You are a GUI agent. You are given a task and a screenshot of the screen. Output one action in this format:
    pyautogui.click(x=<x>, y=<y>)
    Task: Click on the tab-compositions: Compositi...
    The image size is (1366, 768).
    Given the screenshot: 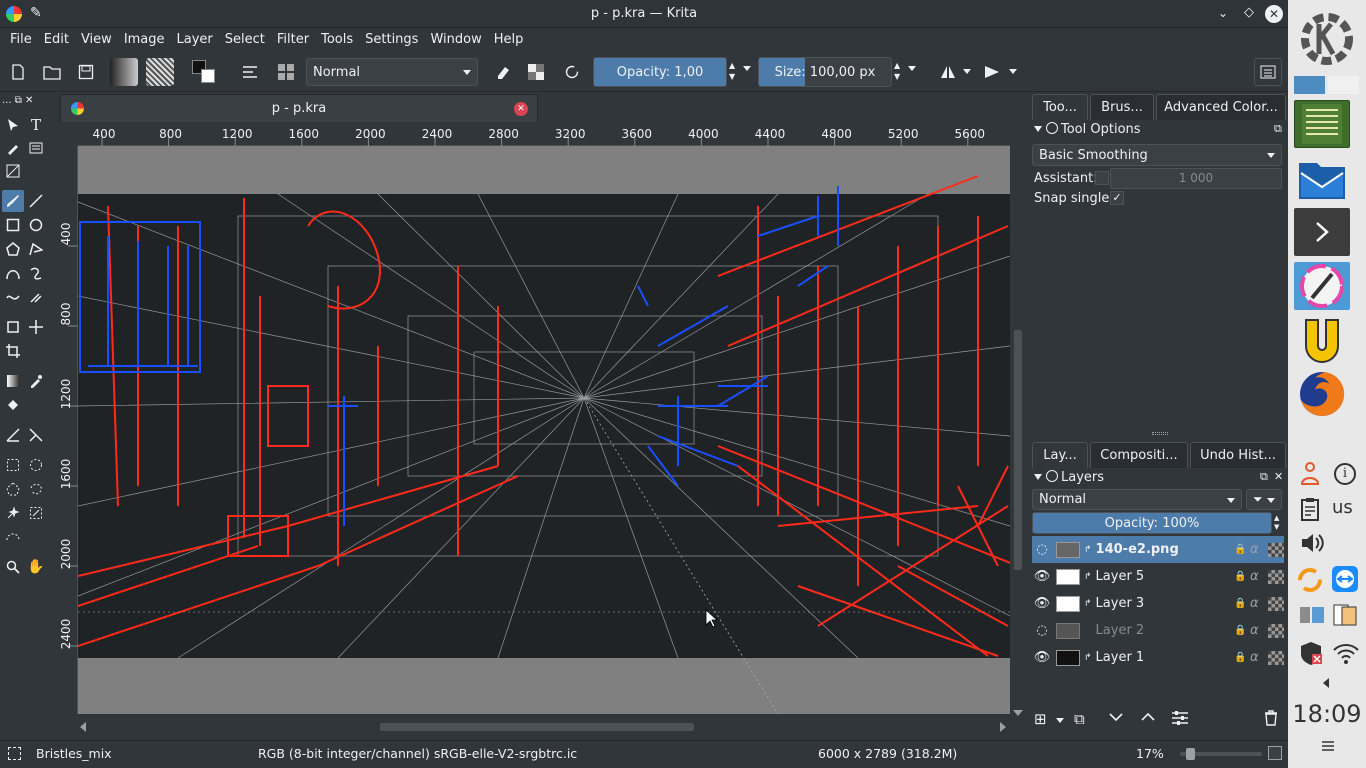 What is the action you would take?
    pyautogui.click(x=1139, y=455)
    